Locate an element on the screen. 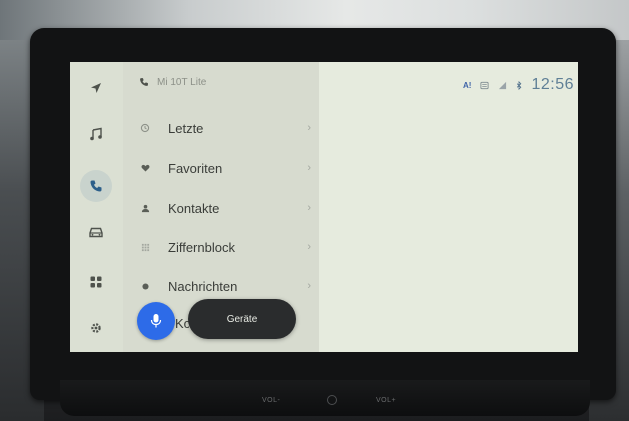 This screenshot has width=629, height=421. volume-down-button: VOL- is located at coordinates (271, 400).